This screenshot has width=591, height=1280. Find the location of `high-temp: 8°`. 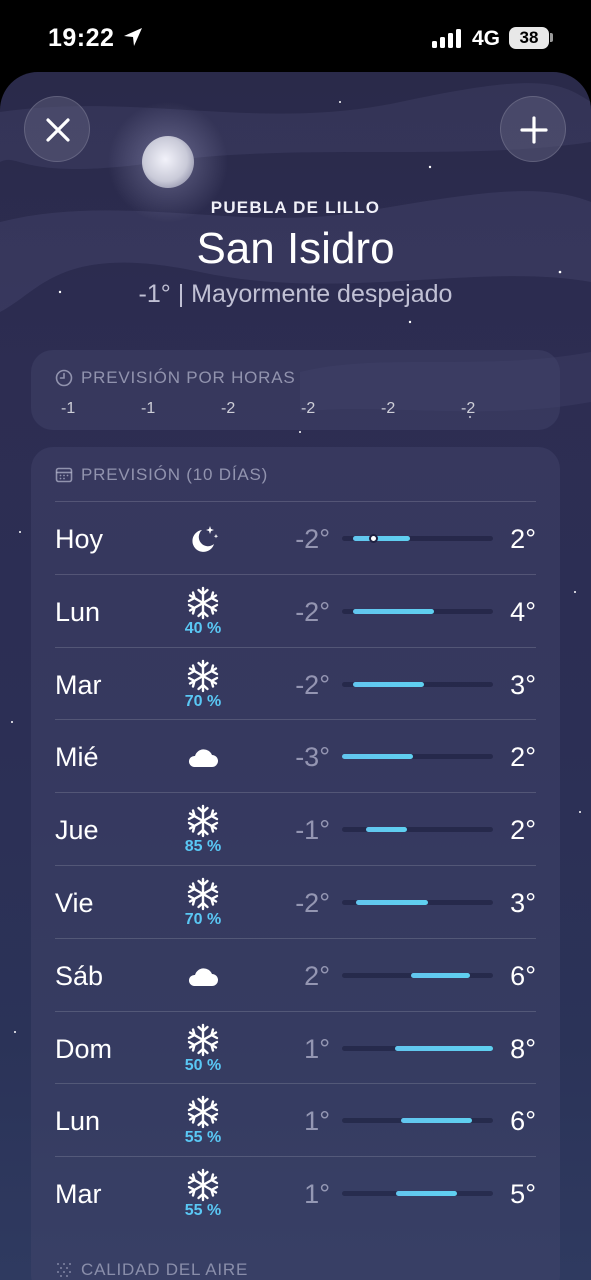

high-temp: 8° is located at coordinates (523, 1048).